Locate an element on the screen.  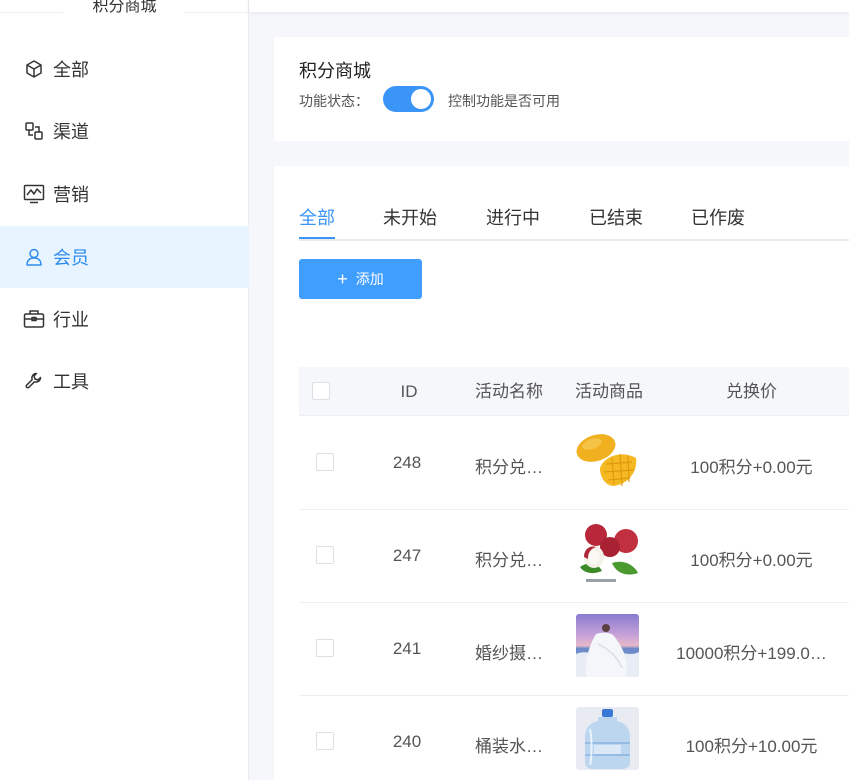
sidebar-item-all: 全部 is located at coordinates (124, 69).